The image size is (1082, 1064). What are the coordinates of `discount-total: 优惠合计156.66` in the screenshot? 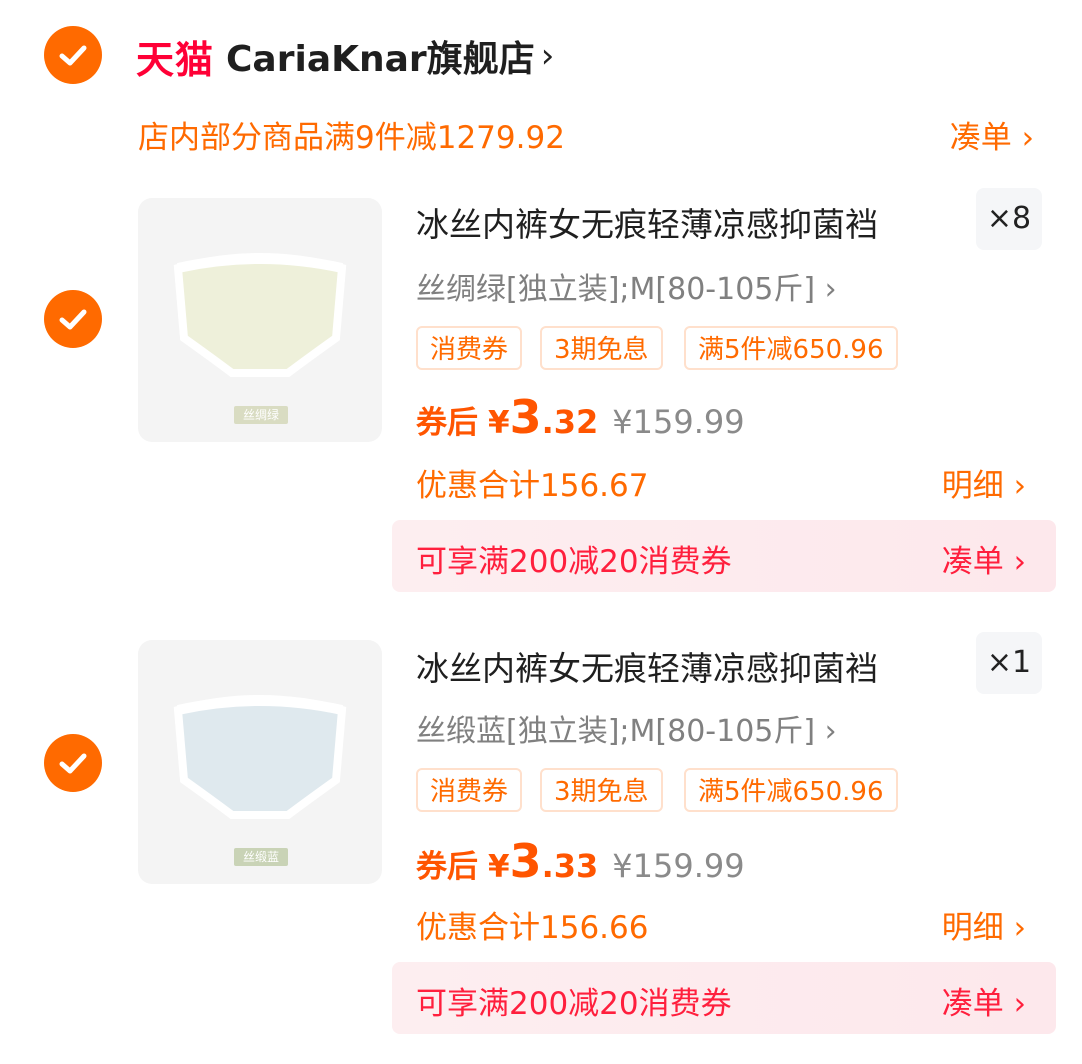 It's located at (532, 928).